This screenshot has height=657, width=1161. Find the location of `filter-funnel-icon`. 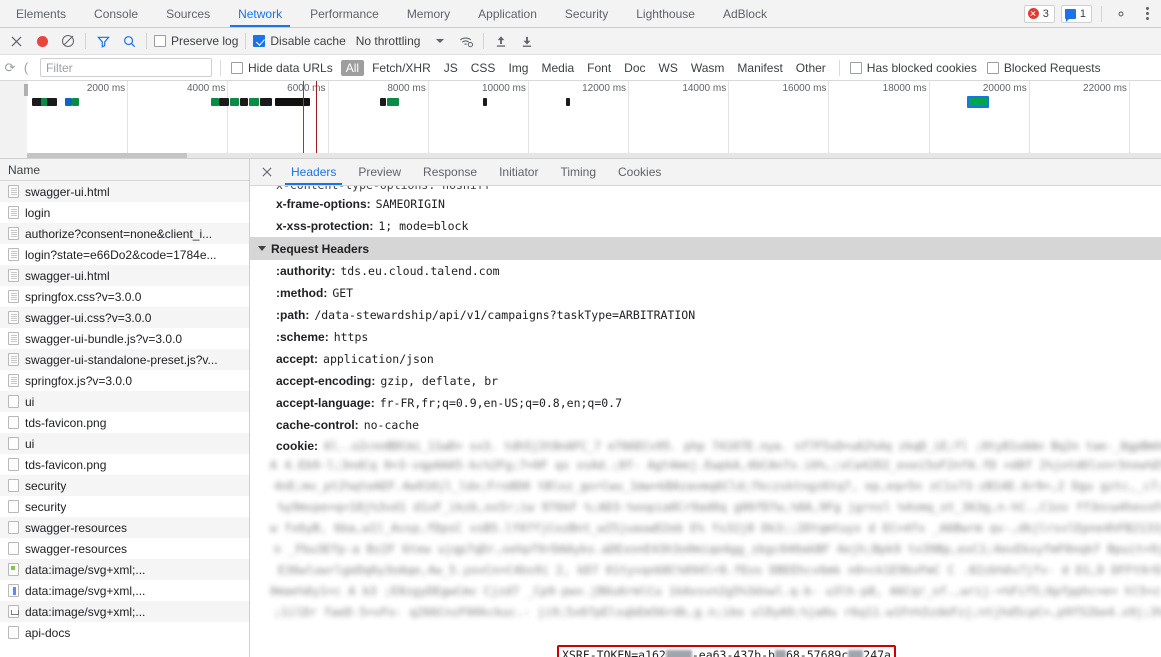

filter-funnel-icon is located at coordinates (103, 41).